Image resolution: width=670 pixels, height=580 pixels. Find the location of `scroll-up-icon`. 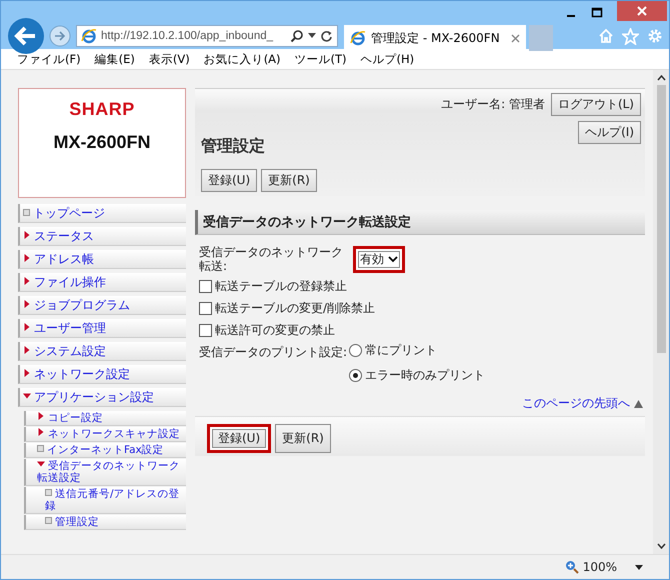

scroll-up-icon is located at coordinates (661, 78).